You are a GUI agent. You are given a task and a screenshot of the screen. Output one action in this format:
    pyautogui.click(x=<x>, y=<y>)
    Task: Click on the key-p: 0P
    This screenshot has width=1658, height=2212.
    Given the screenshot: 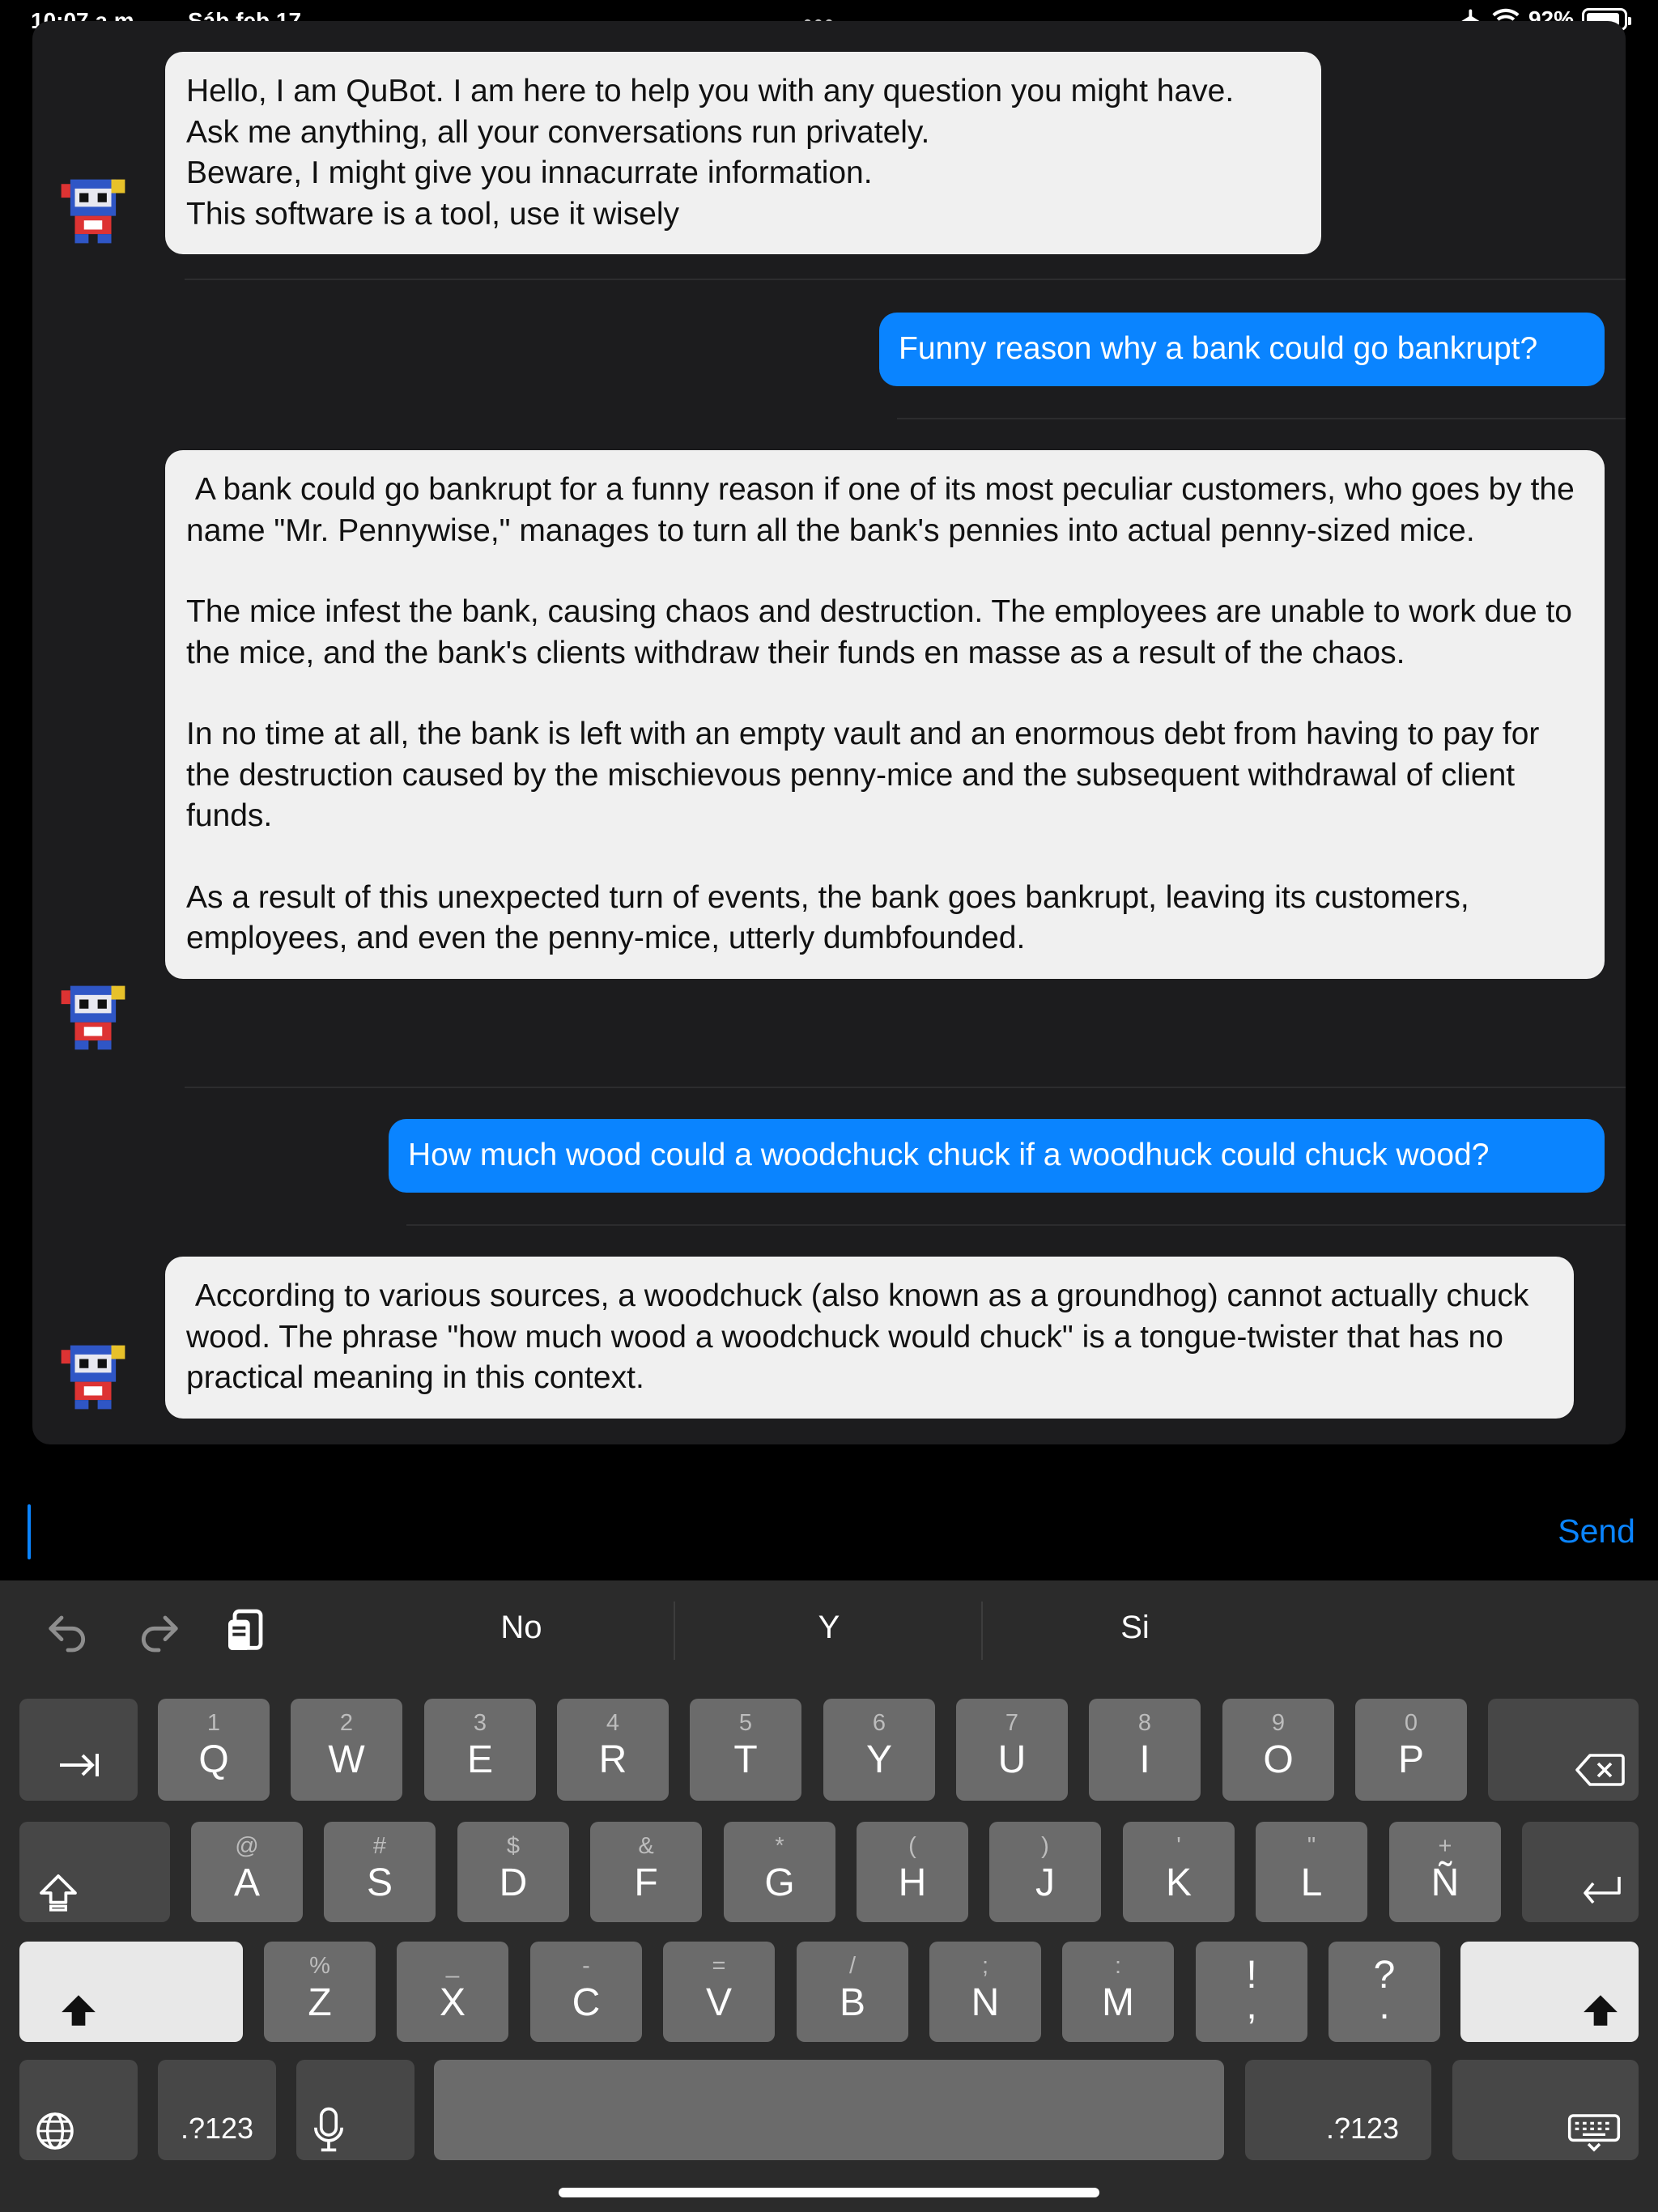 What is the action you would take?
    pyautogui.click(x=1411, y=1750)
    